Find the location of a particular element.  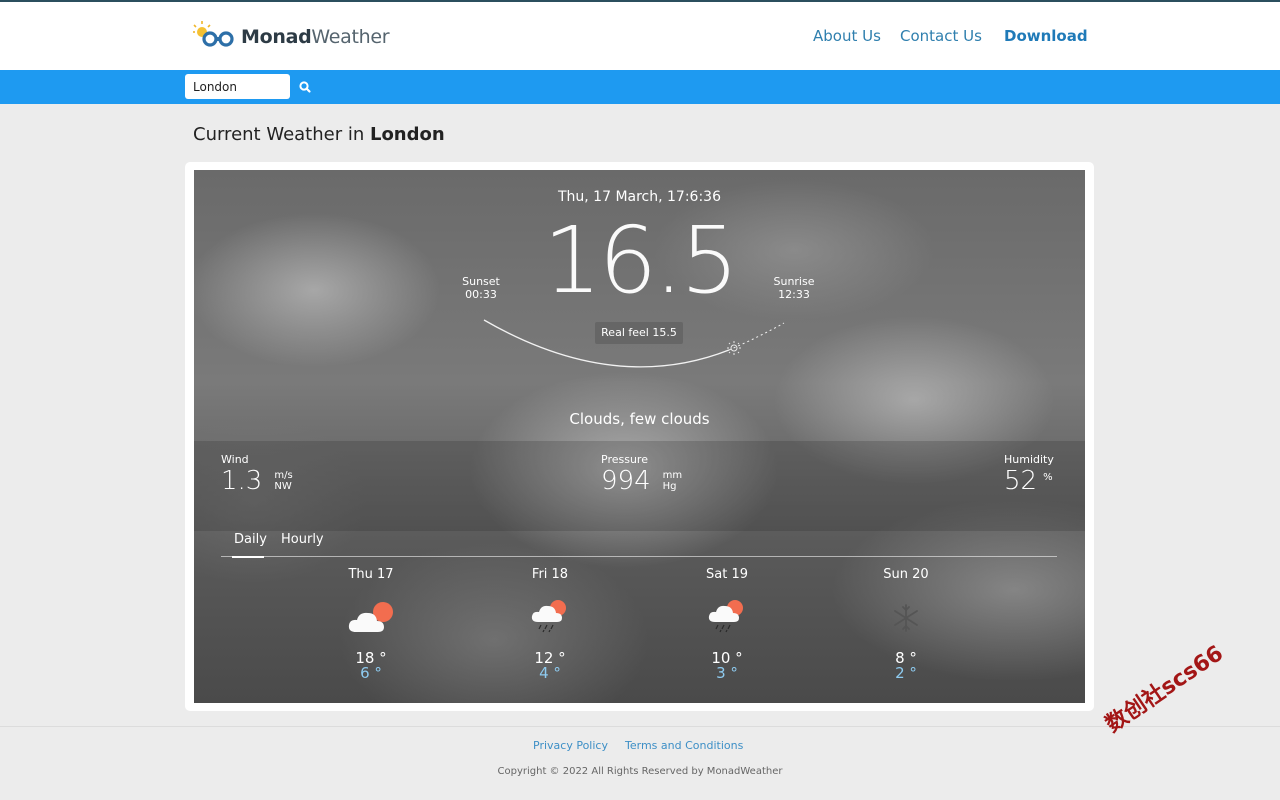

weather-condition: Clouds, few clouds is located at coordinates (639, 419).